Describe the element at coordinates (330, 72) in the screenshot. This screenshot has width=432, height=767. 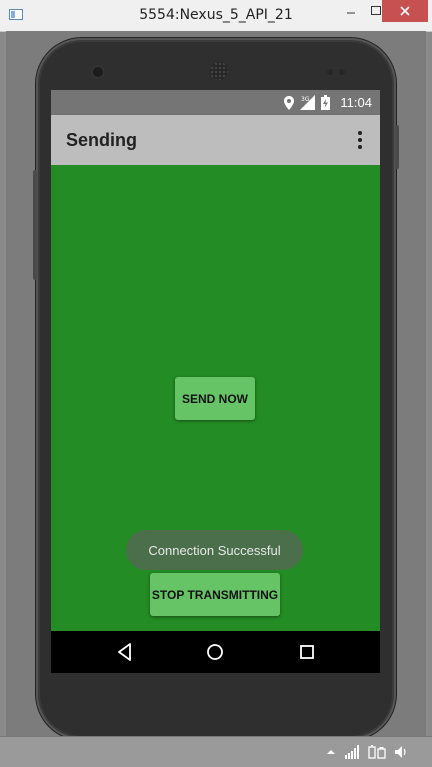
I see `proximity-sensor` at that location.